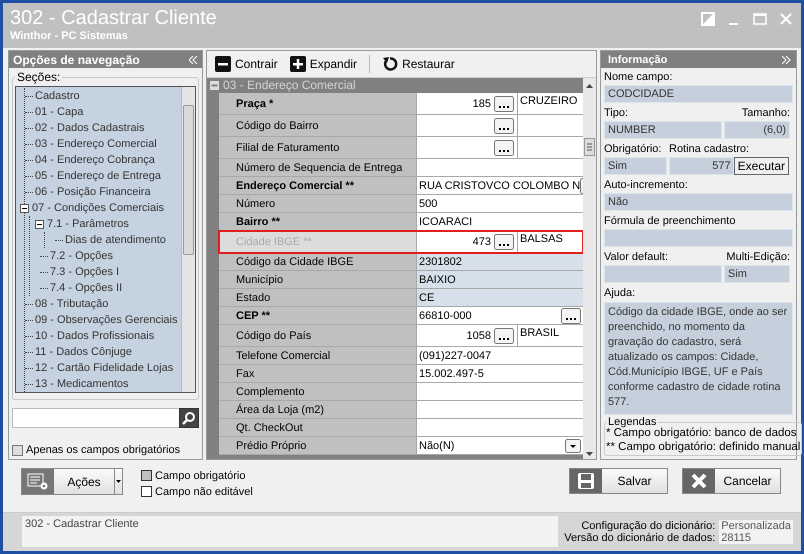  What do you see at coordinates (756, 538) in the screenshot?
I see `status-value: 28115` at bounding box center [756, 538].